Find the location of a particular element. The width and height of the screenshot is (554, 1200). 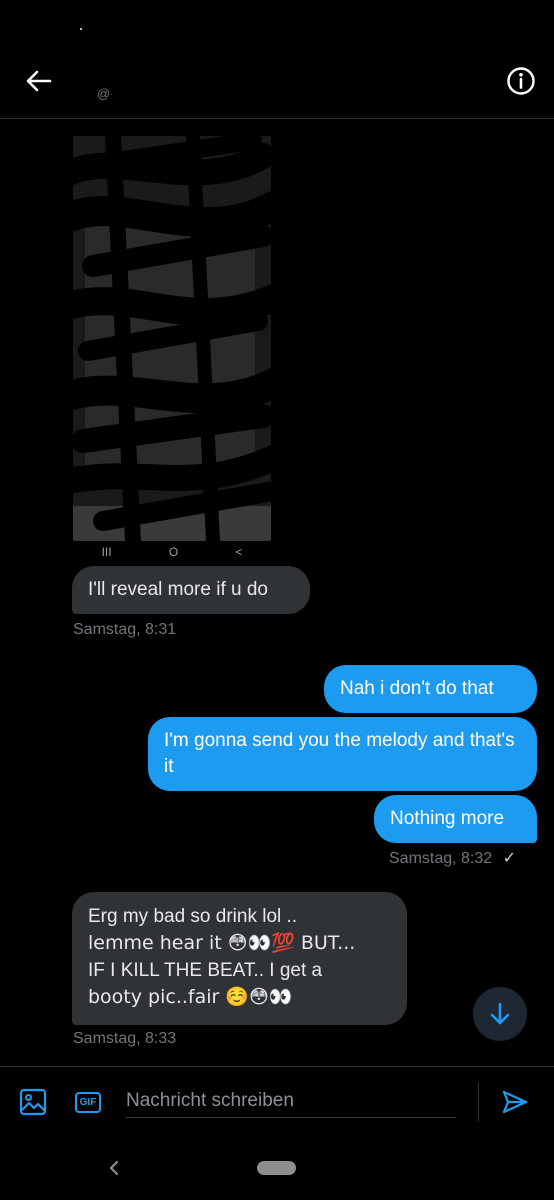

screenshot-nav-bar: III O < is located at coordinates (172, 552).